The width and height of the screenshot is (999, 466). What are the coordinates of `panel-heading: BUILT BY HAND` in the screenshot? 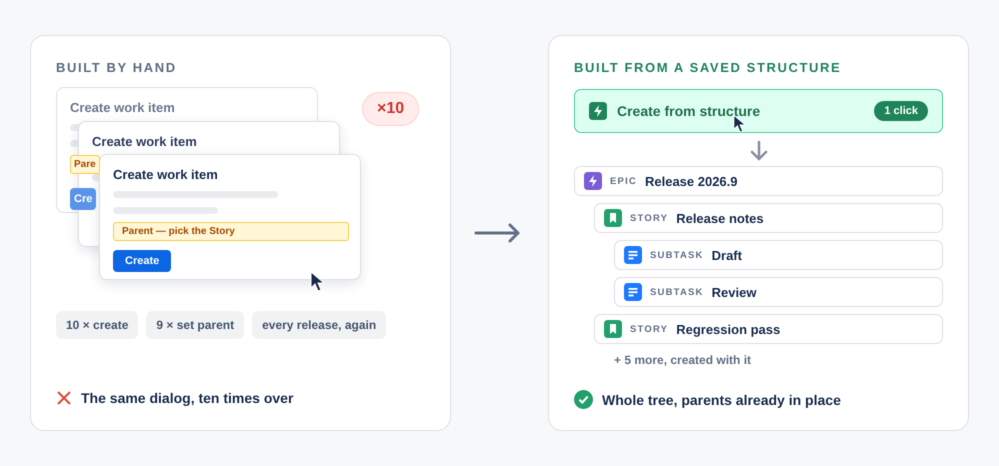 It's located at (117, 67).